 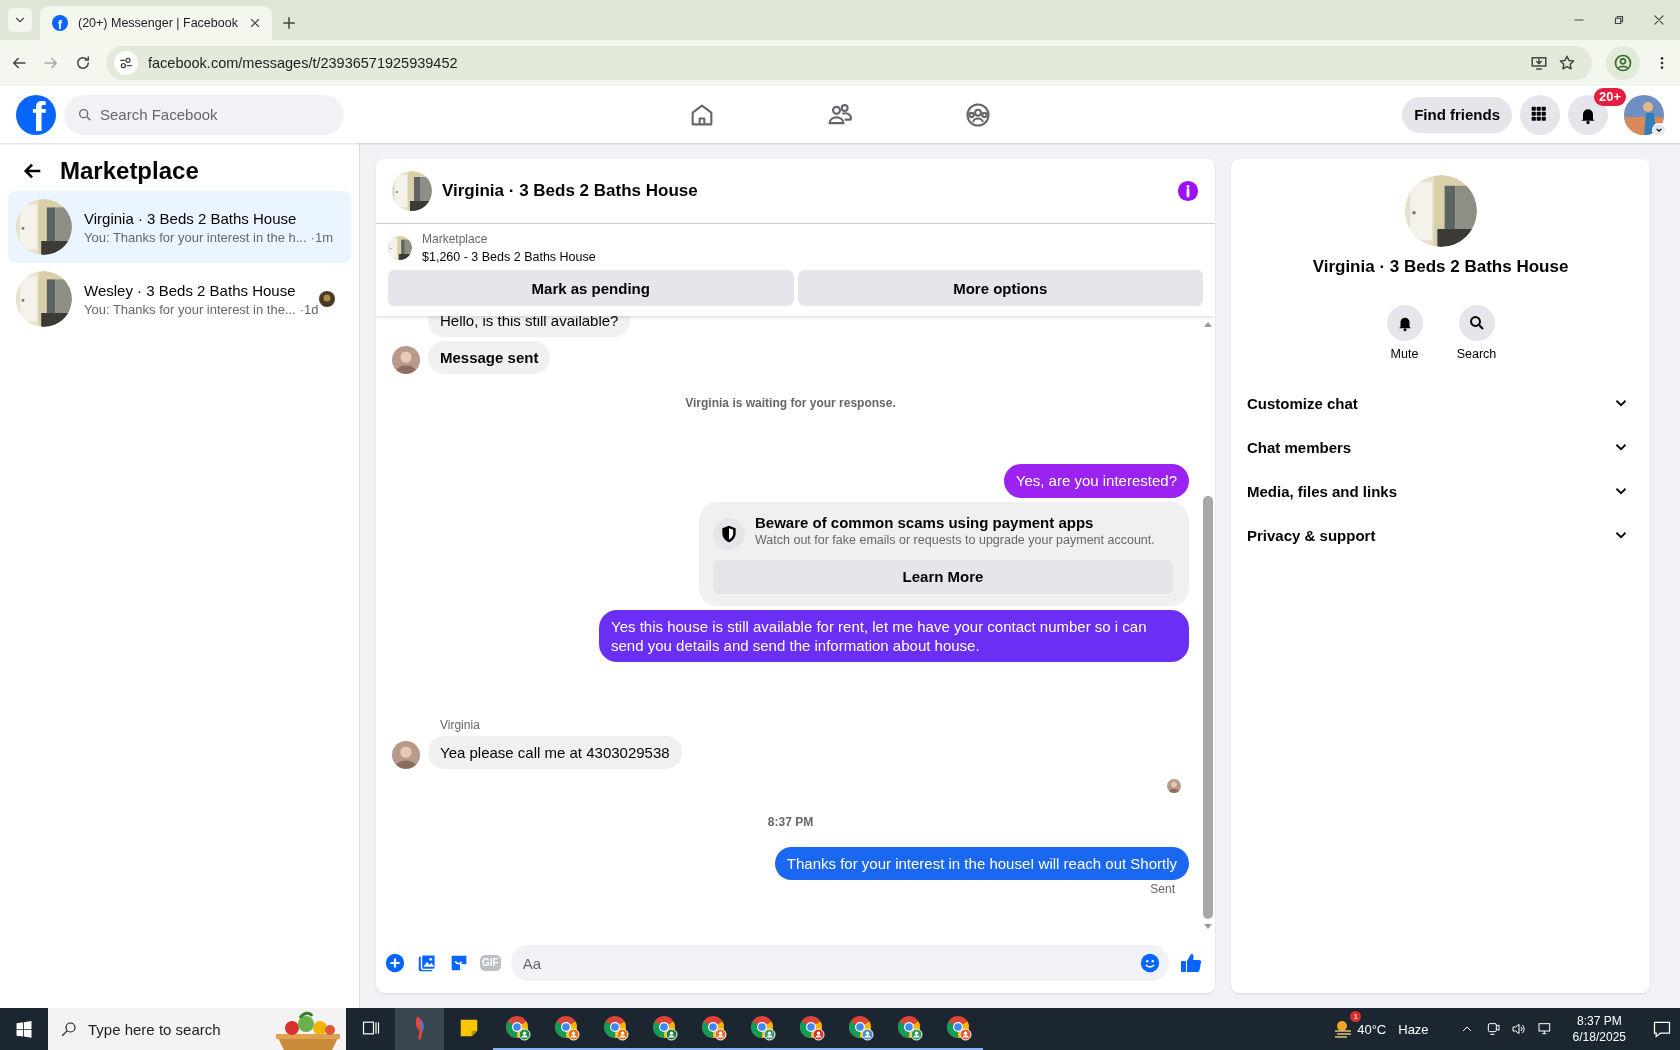 I want to click on taskbar-search-field: Type here to search, so click(x=159, y=1029).